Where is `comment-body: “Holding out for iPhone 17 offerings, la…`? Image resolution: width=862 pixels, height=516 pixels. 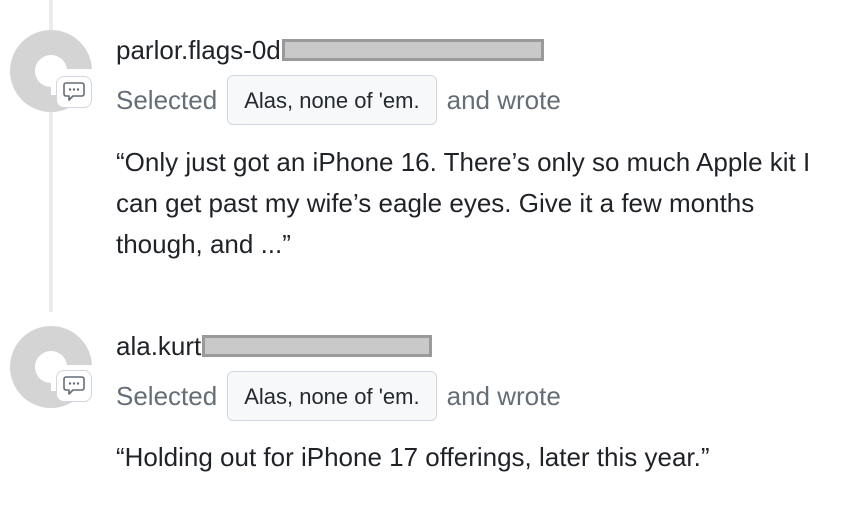 comment-body: “Holding out for iPhone 17 offerings, la… is located at coordinates (413, 457).